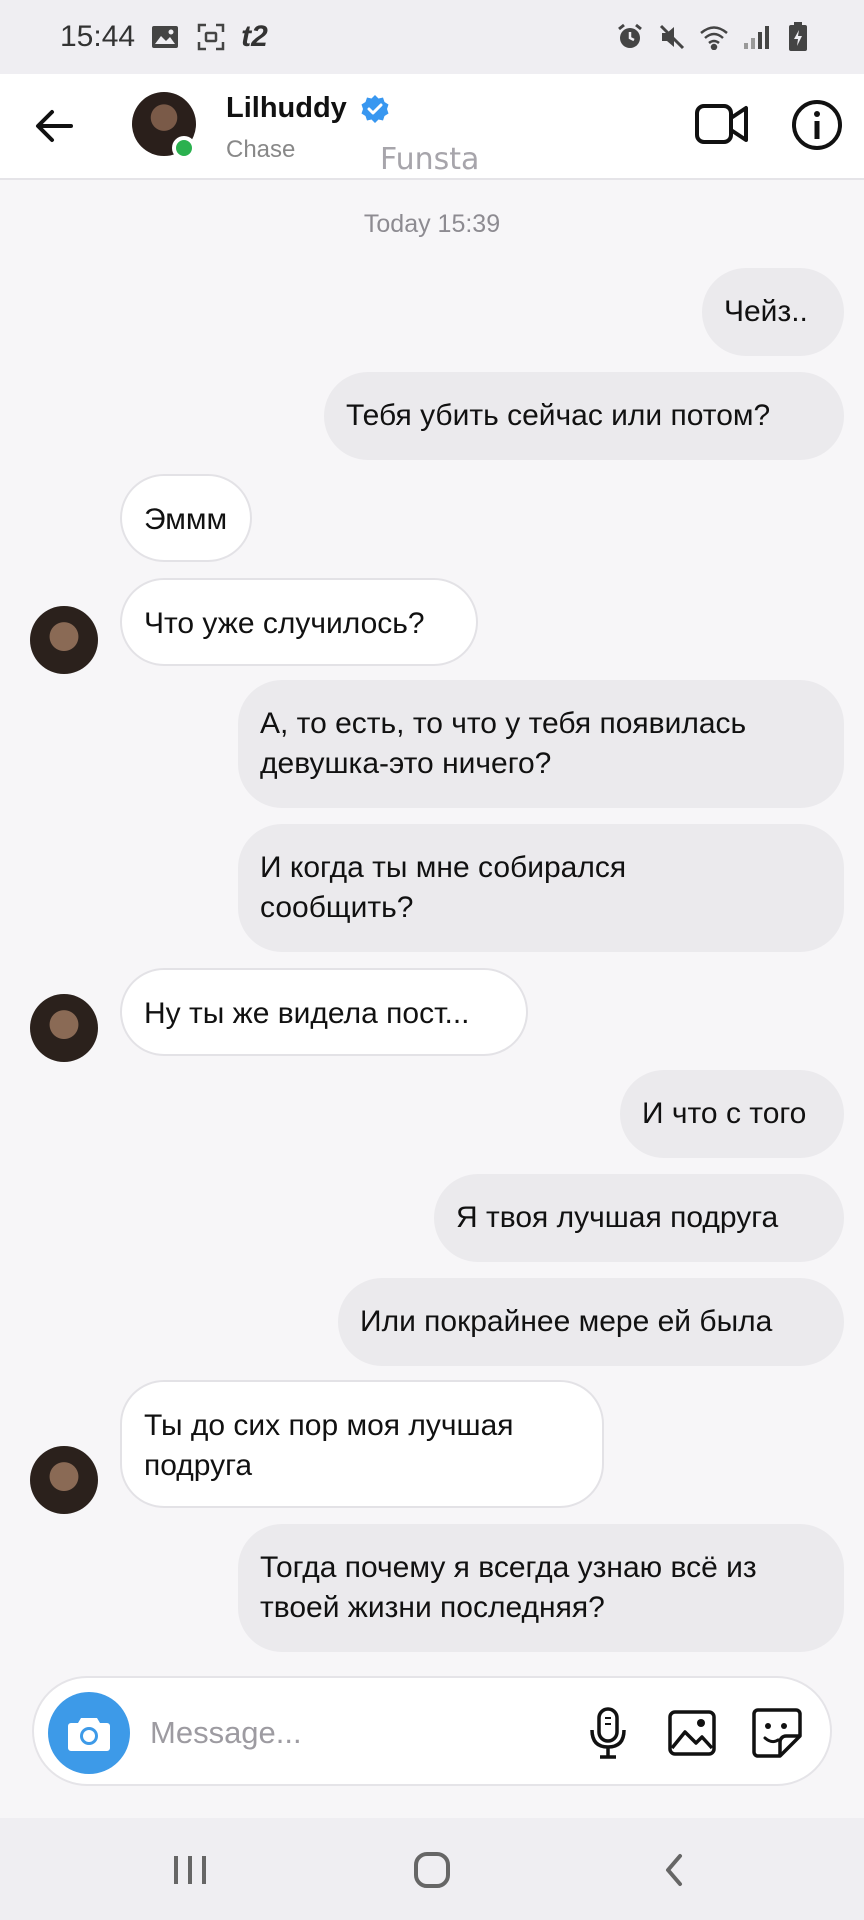 This screenshot has height=1920, width=864. What do you see at coordinates (732, 1114) in the screenshot?
I see `outgoing-message: И что с того` at bounding box center [732, 1114].